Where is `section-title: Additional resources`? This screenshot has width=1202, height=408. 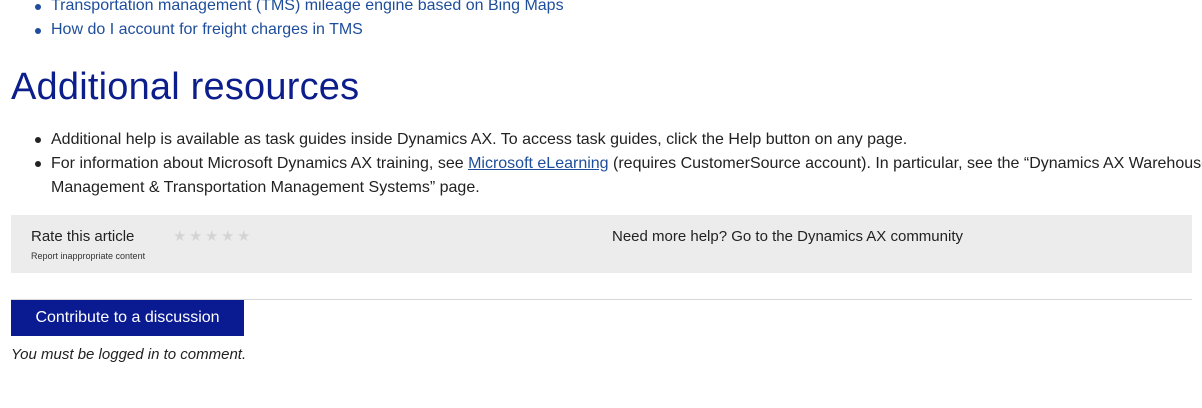 section-title: Additional resources is located at coordinates (185, 87).